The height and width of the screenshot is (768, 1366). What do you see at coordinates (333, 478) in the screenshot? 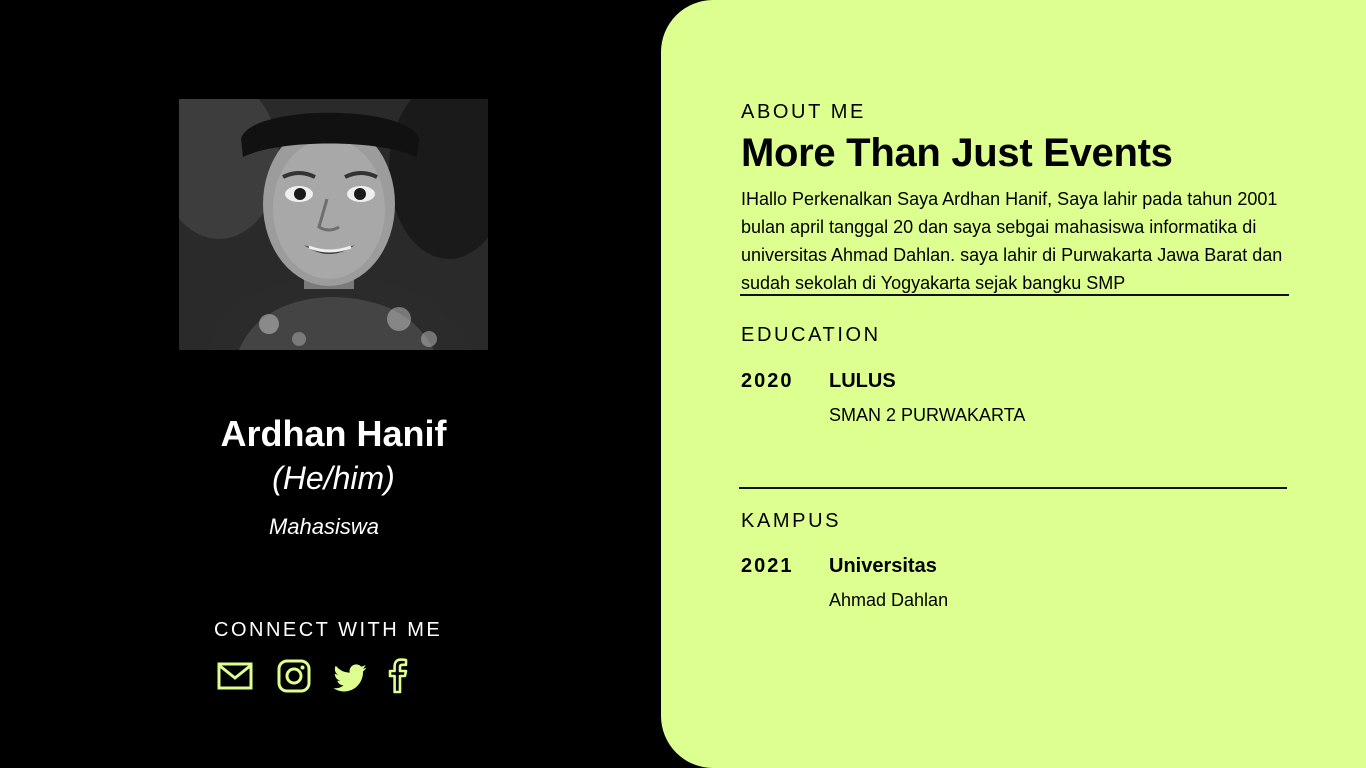
I see `profile-pronouns: (He/him)` at bounding box center [333, 478].